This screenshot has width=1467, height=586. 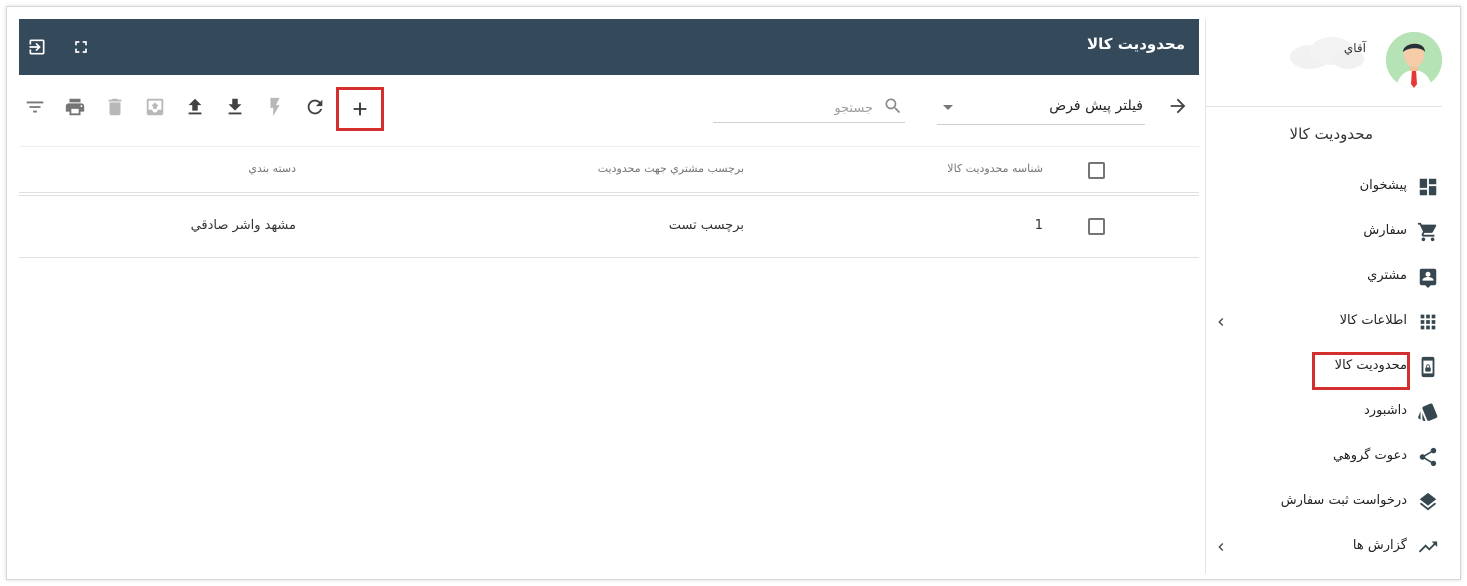 I want to click on page-title: محدوديت کالا, so click(x=1135, y=44).